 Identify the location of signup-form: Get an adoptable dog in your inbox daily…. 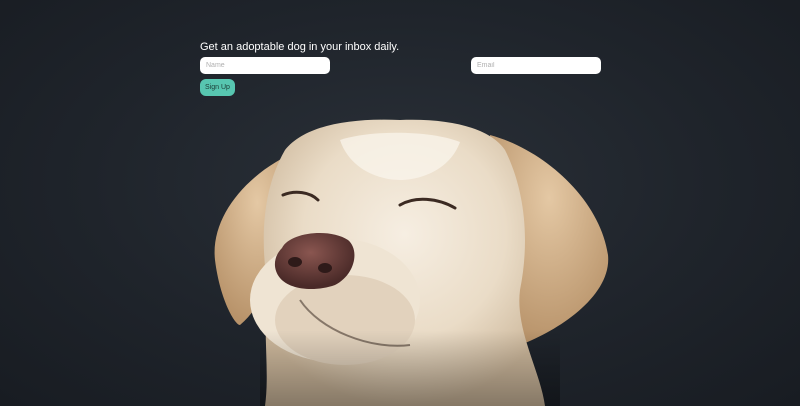
(400, 68).